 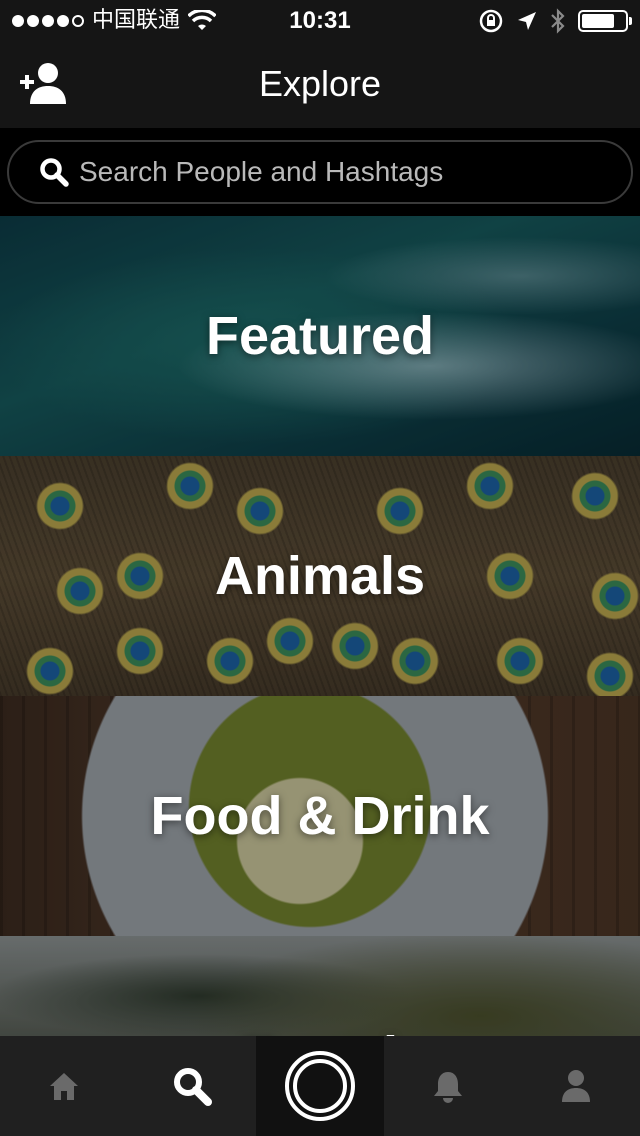 I want to click on category-travel: Travel, so click(x=320, y=986).